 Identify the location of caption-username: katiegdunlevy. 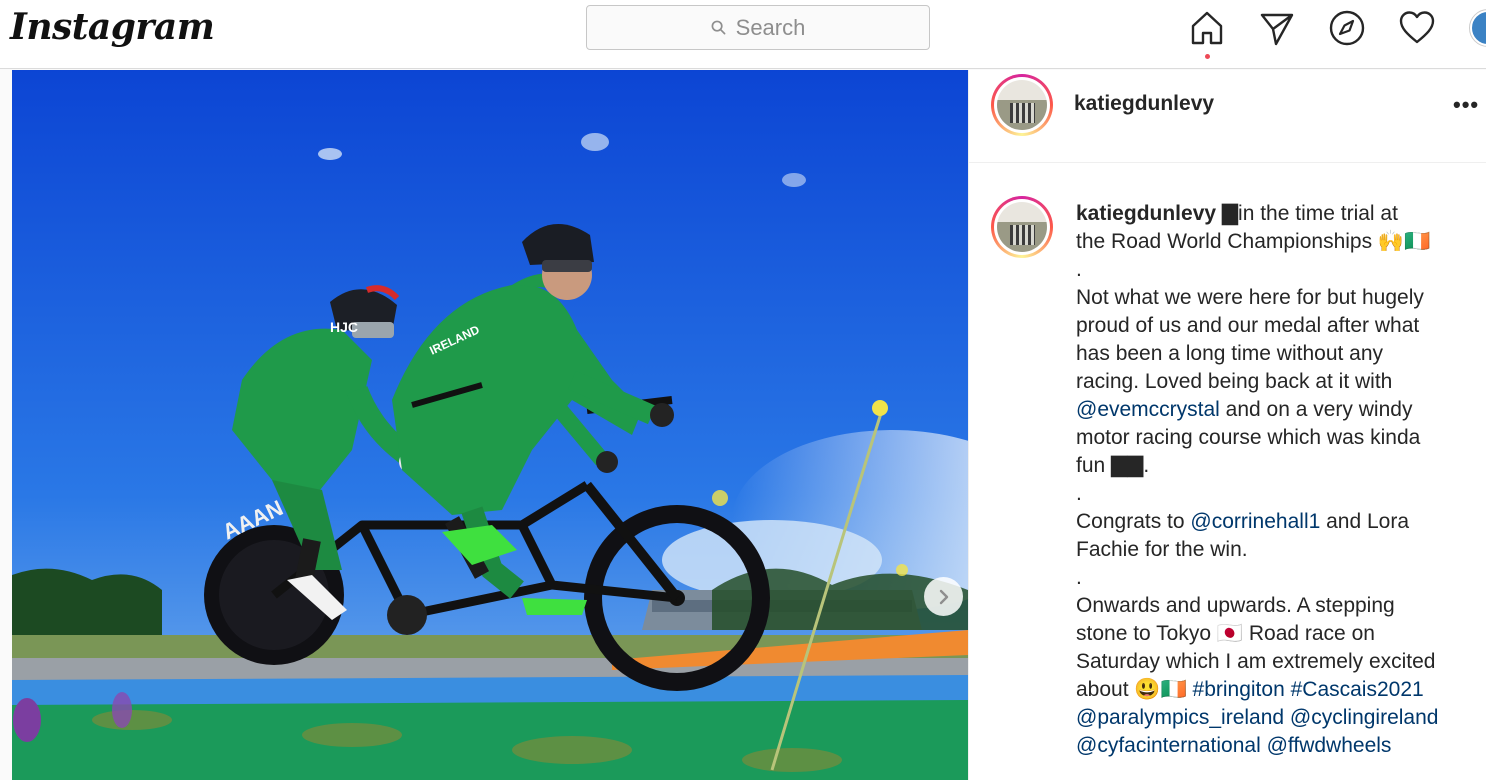
(1149, 213).